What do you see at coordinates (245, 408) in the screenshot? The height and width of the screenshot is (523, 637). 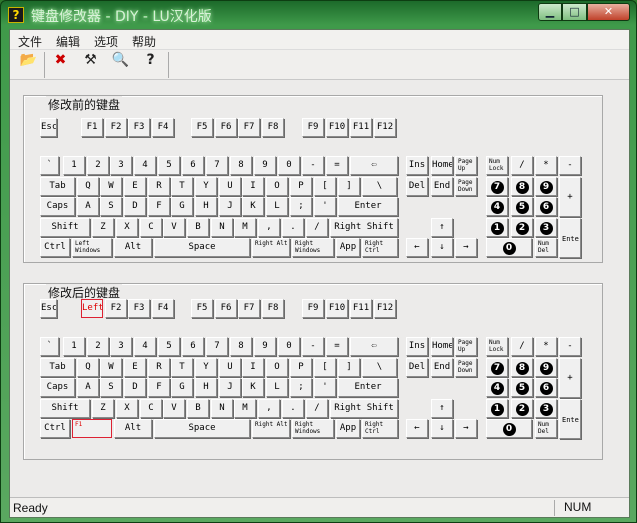 I see `key-m: M` at bounding box center [245, 408].